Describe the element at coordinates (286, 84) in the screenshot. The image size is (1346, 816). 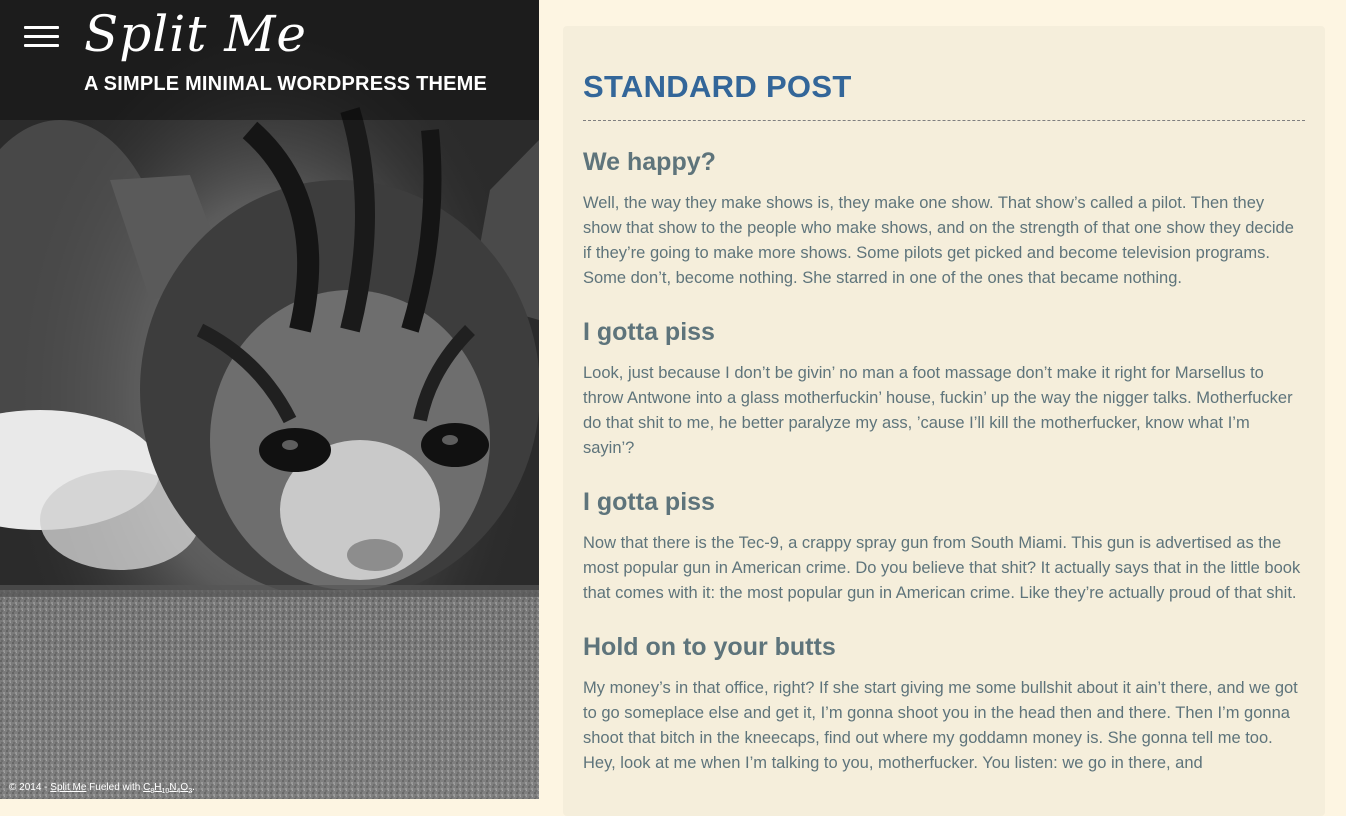
I see `site-tagline: A SIMPLE MINIMAL WORDPRESS THEME` at that location.